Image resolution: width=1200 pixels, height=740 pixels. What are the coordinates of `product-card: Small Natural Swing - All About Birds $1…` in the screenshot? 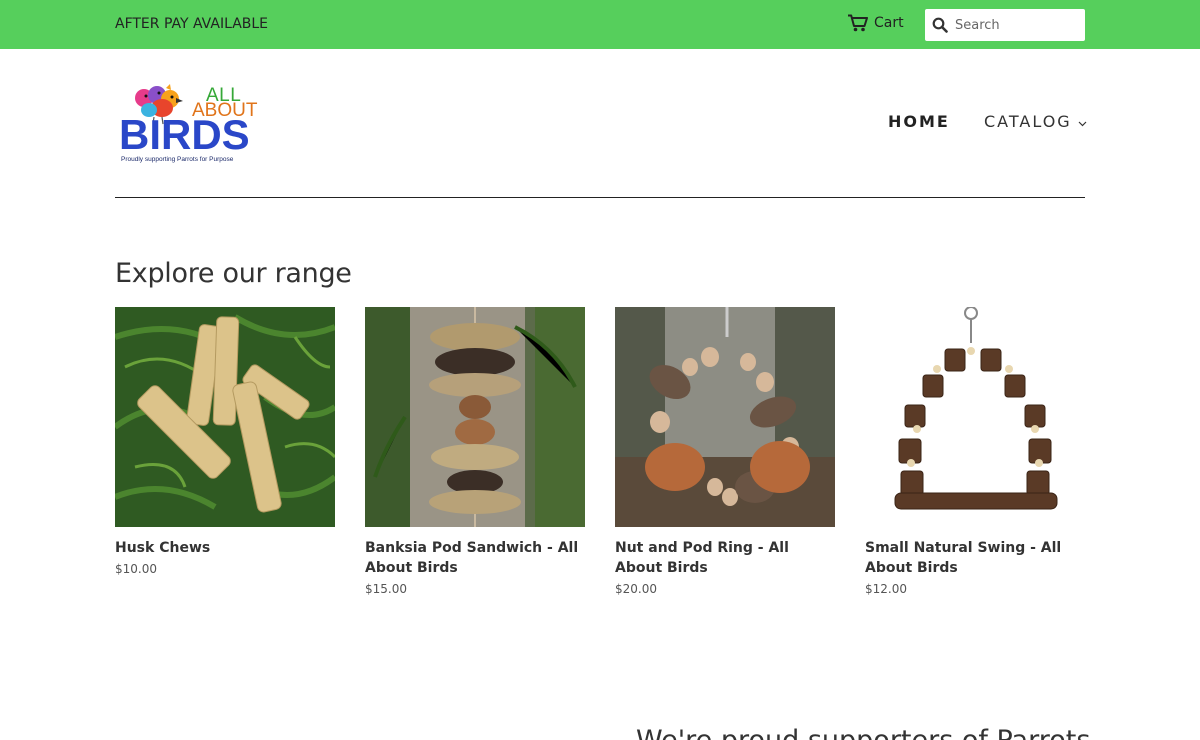 It's located at (975, 451).